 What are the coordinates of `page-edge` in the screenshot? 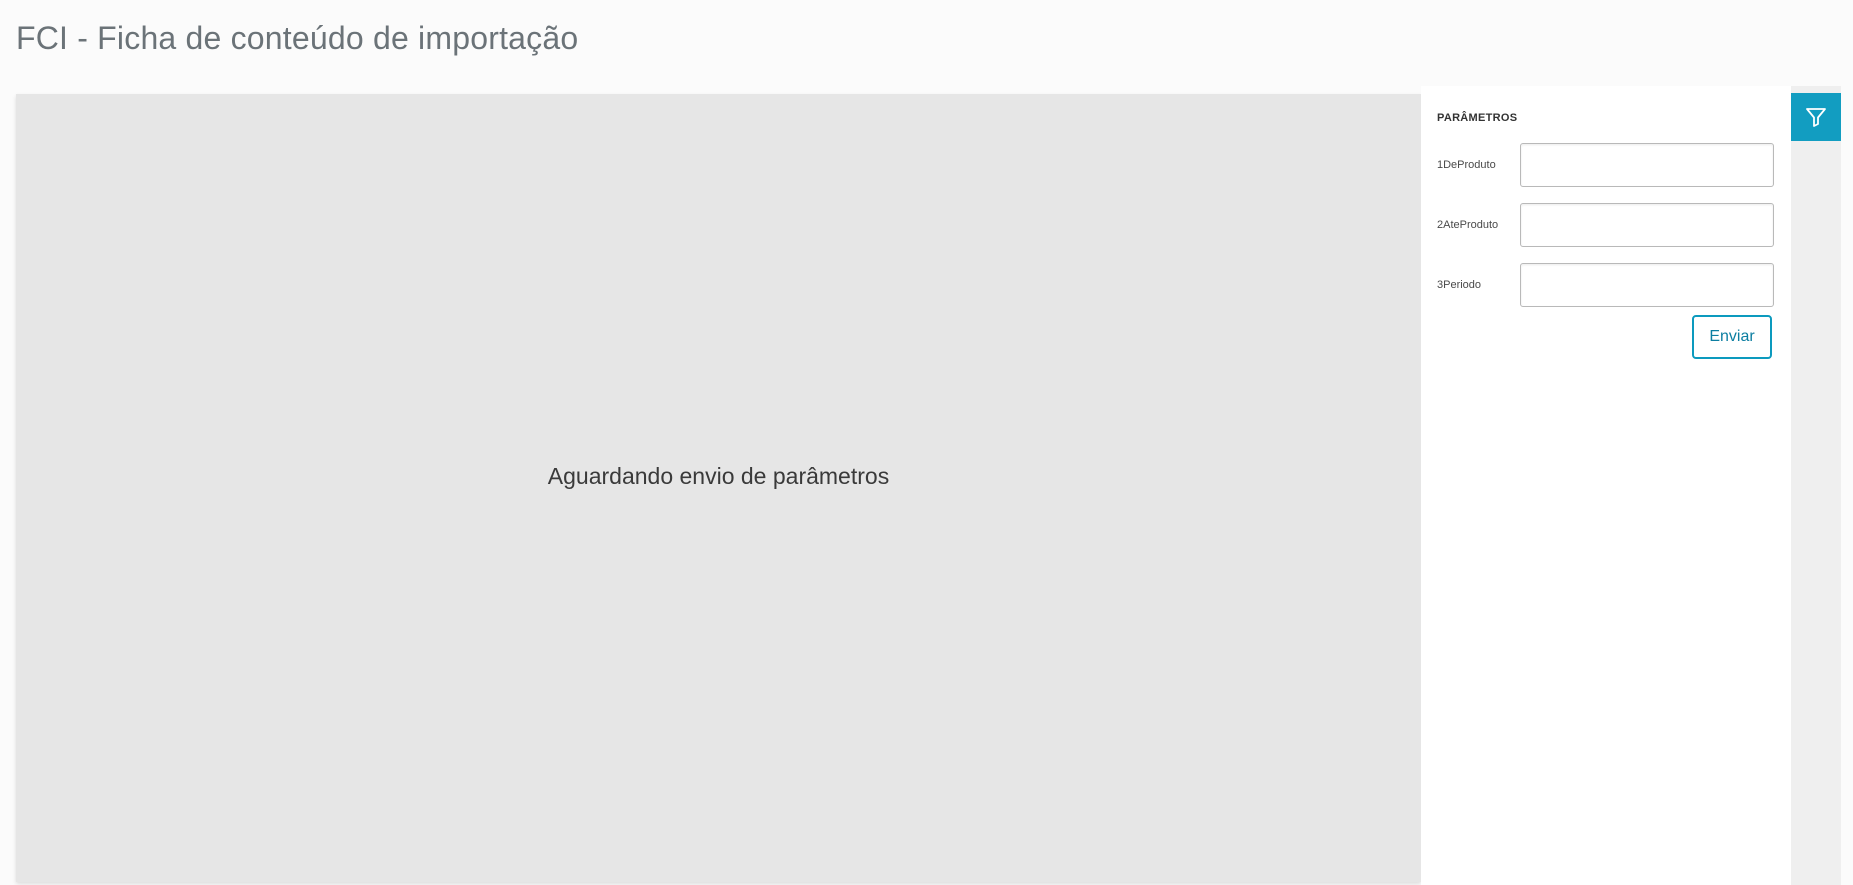 It's located at (1847, 485).